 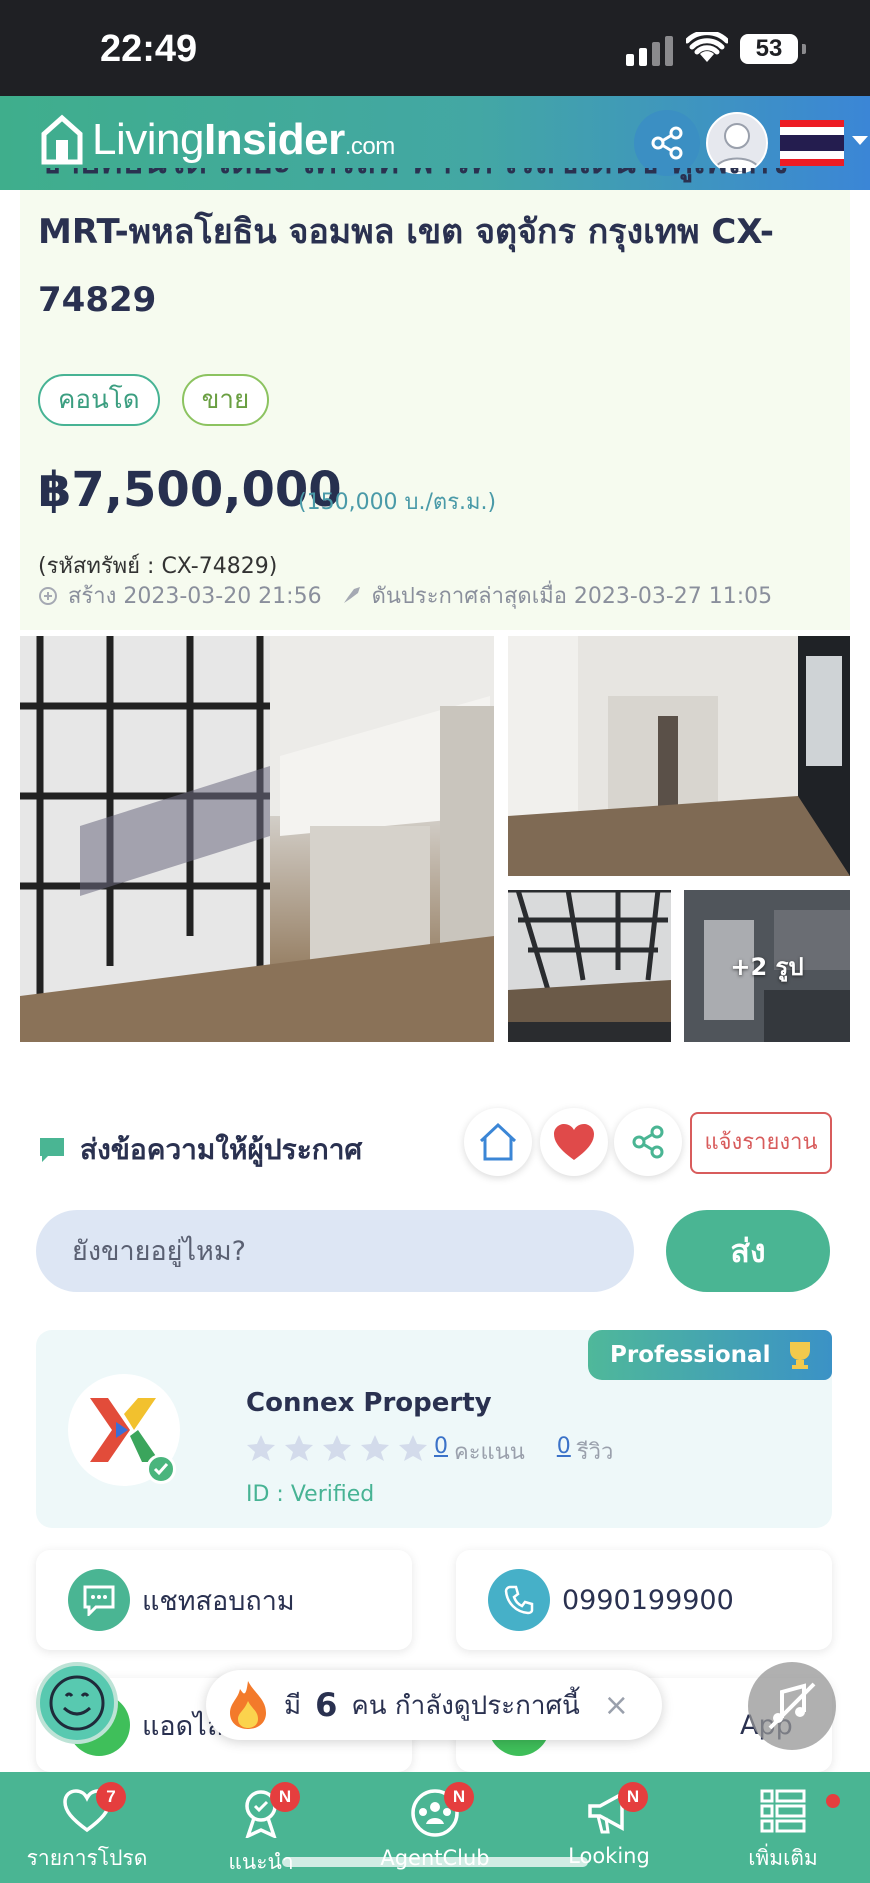 What do you see at coordinates (369, 1403) in the screenshot?
I see `agent-name: Connex Property` at bounding box center [369, 1403].